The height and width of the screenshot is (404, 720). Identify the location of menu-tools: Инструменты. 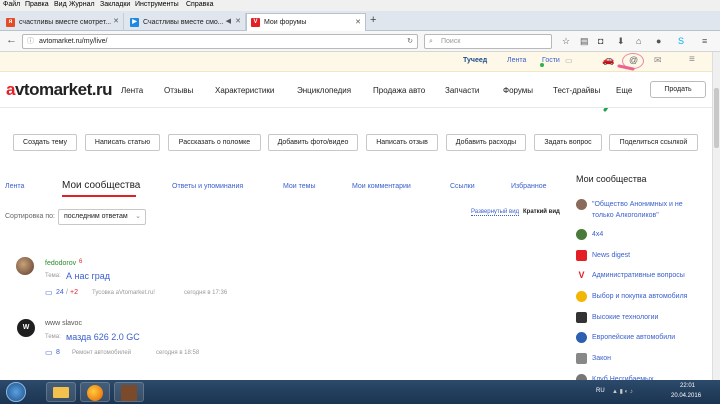
(157, 4).